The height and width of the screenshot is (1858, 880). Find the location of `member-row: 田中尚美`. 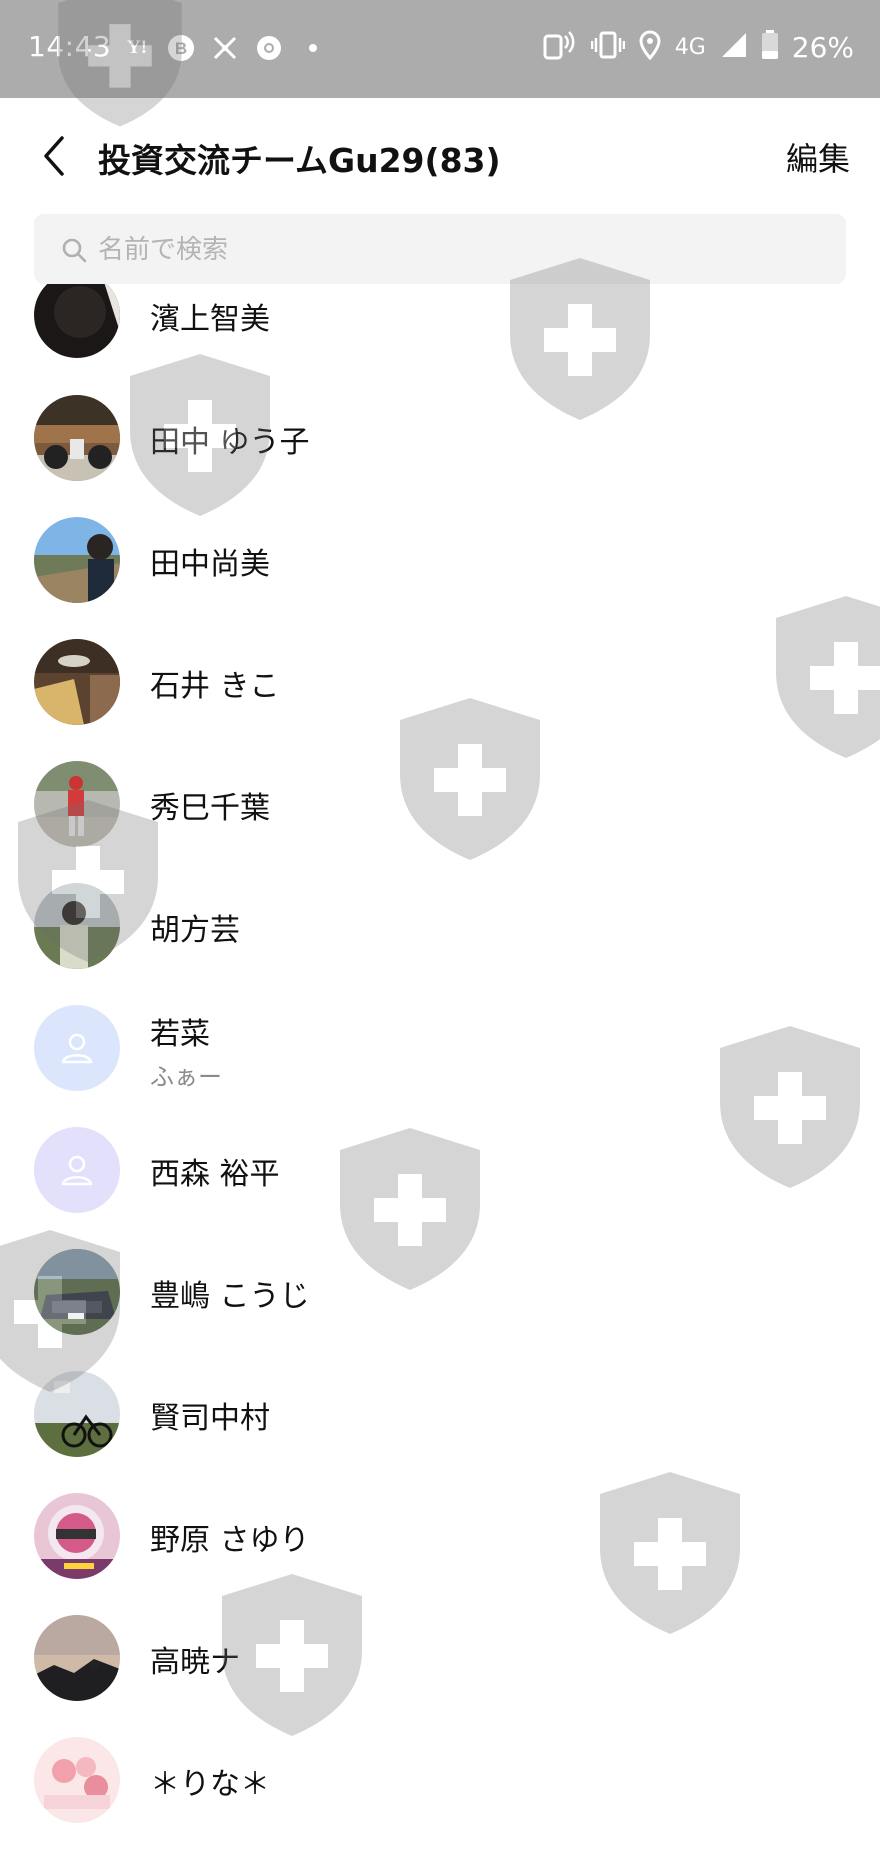

member-row: 田中尚美 is located at coordinates (440, 560).